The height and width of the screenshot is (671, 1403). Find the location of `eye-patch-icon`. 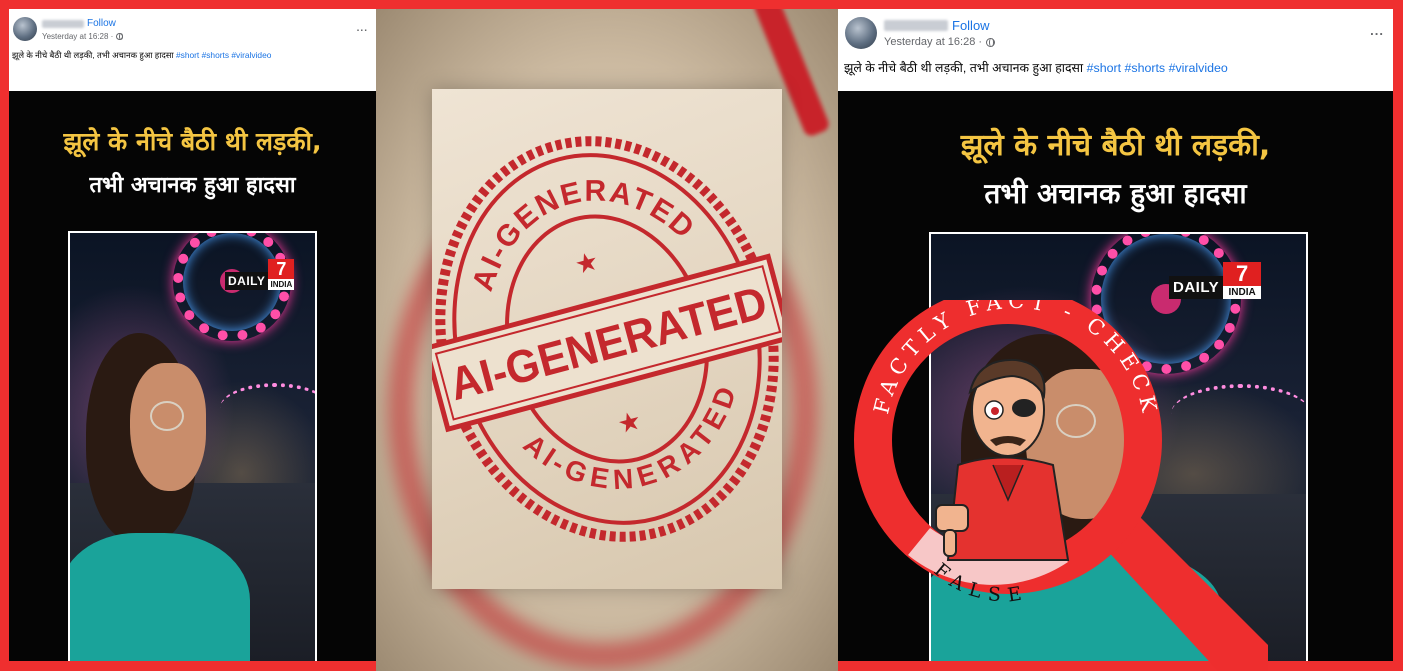

eye-patch-icon is located at coordinates (1024, 408).